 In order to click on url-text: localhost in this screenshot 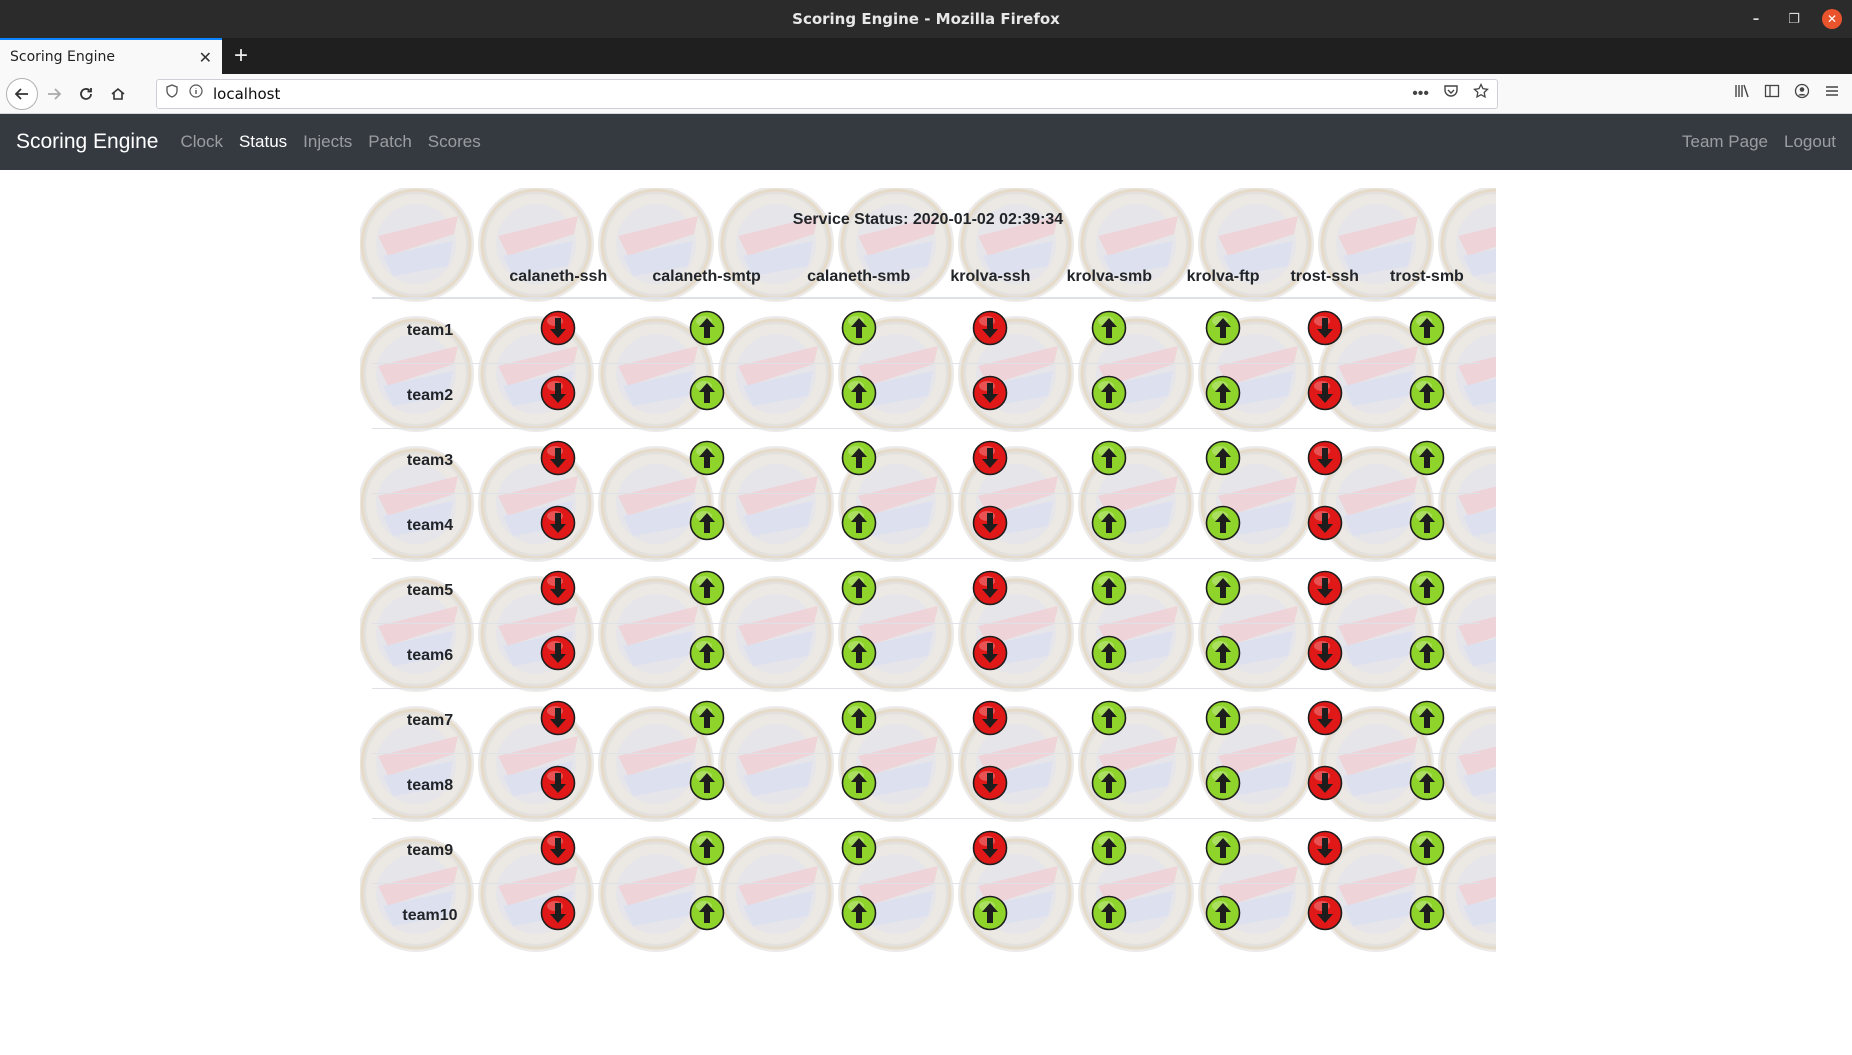, I will do `click(812, 94)`.